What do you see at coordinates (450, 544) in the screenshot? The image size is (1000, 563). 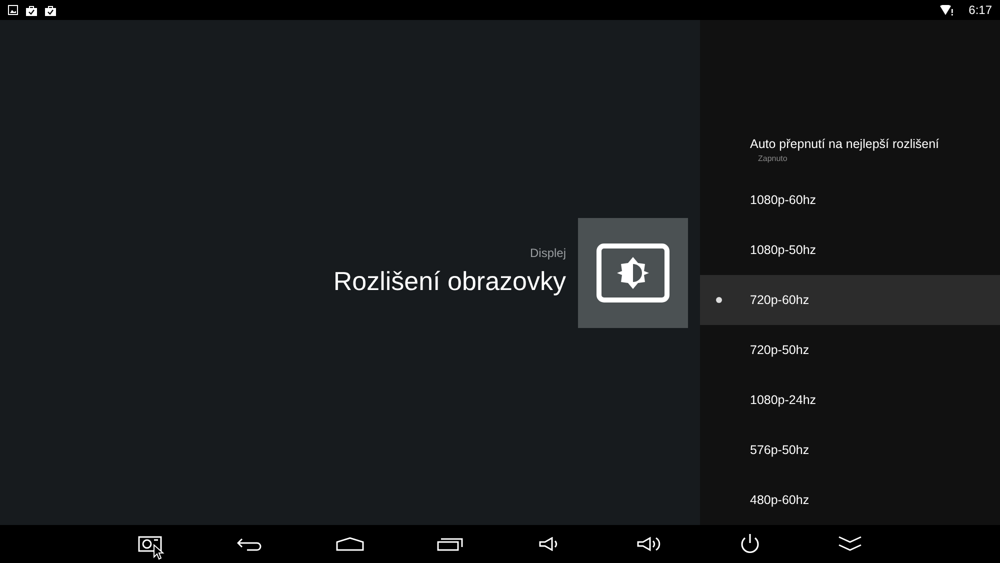 I see `recent-apps-icon` at bounding box center [450, 544].